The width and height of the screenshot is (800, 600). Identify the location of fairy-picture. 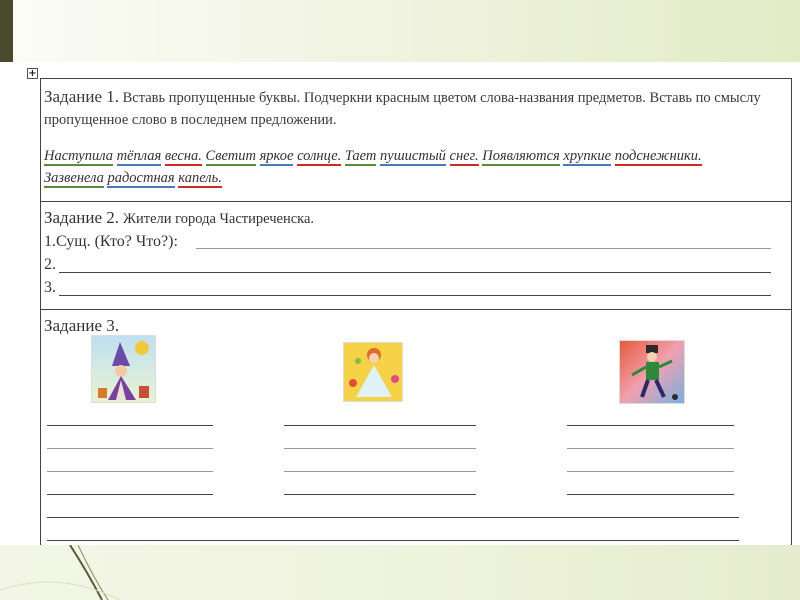
(373, 372).